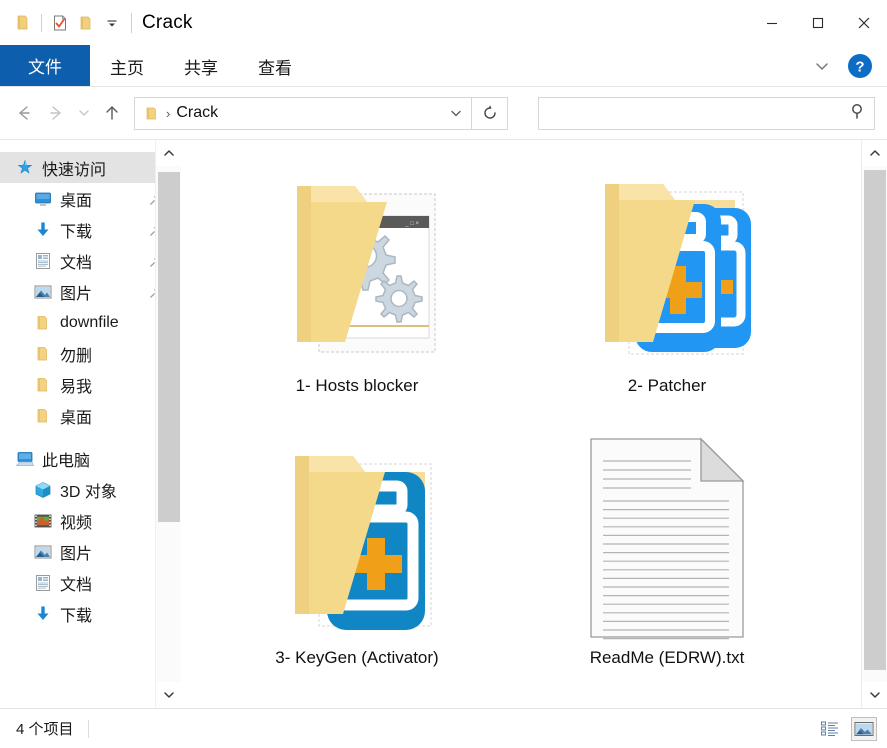 The height and width of the screenshot is (748, 887). I want to click on title-separator, so click(131, 22).